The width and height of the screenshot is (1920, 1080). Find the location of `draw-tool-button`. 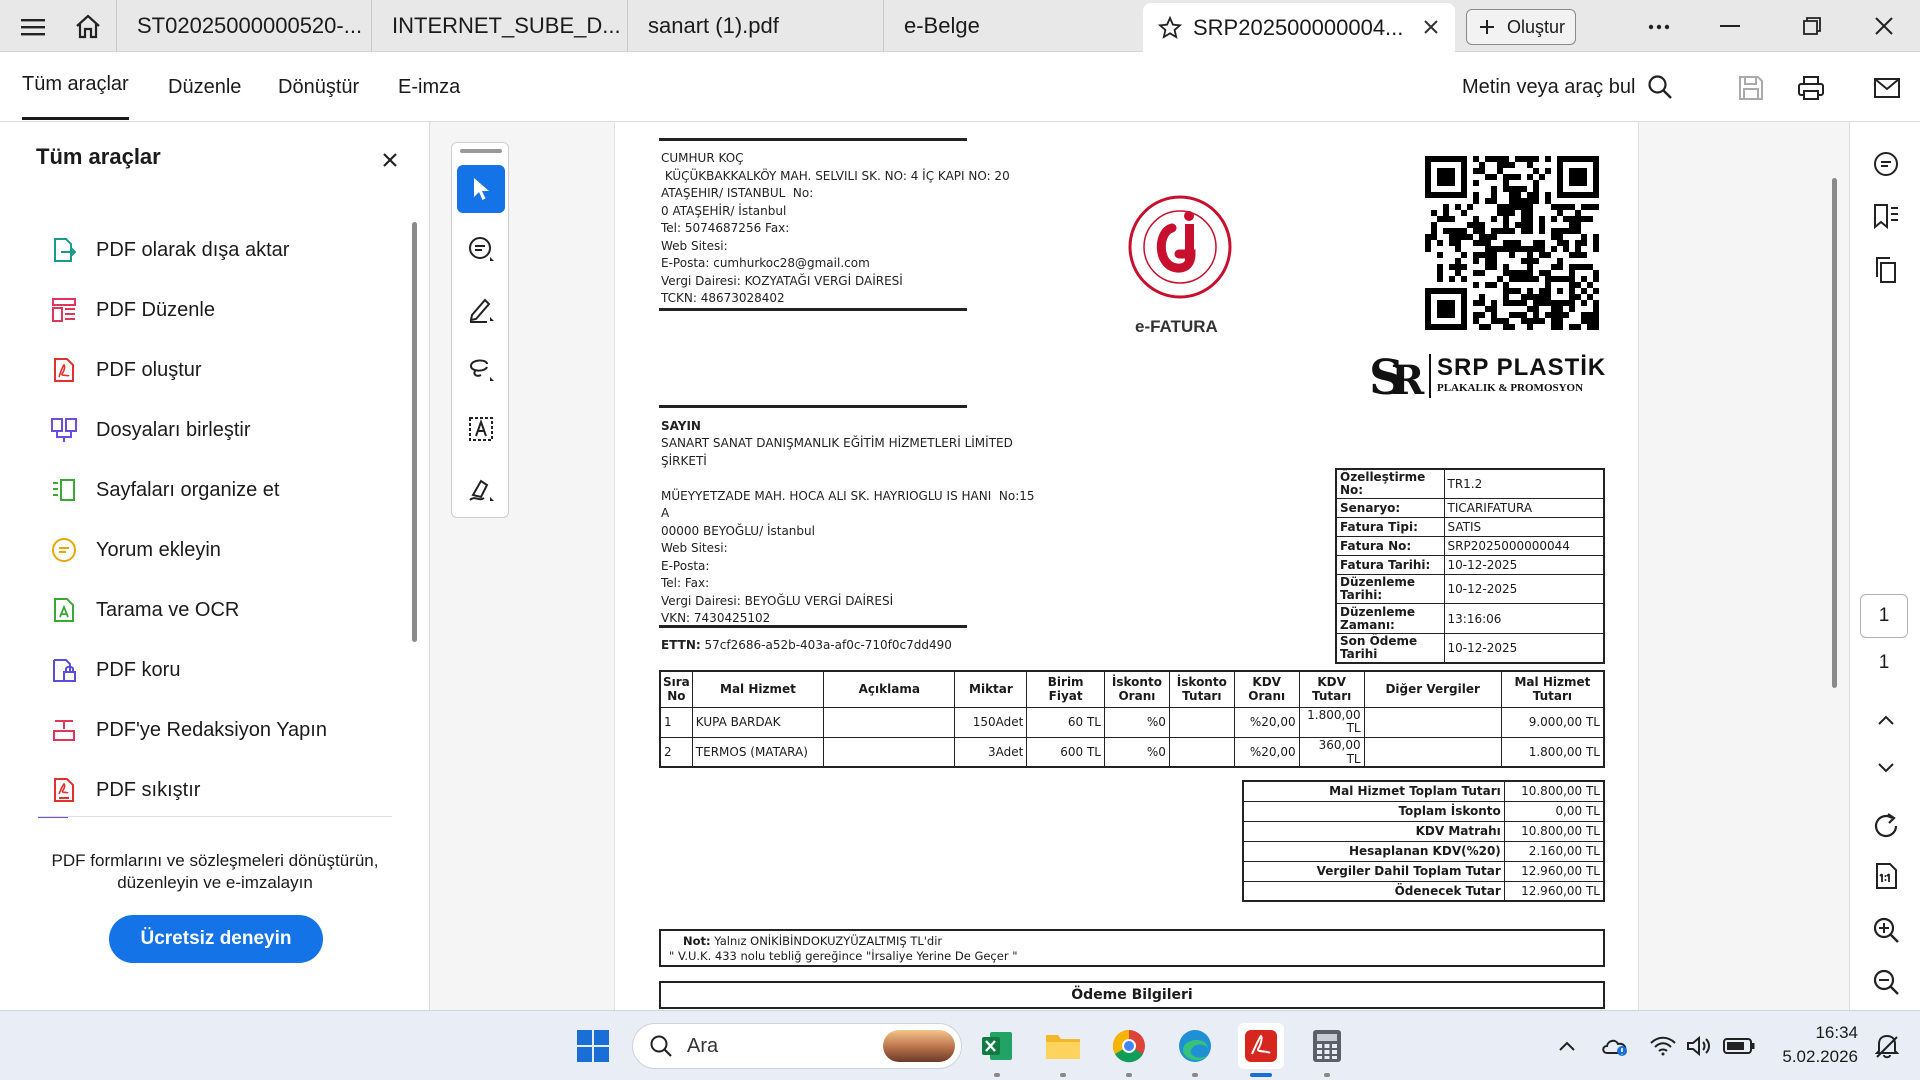

draw-tool-button is located at coordinates (481, 369).